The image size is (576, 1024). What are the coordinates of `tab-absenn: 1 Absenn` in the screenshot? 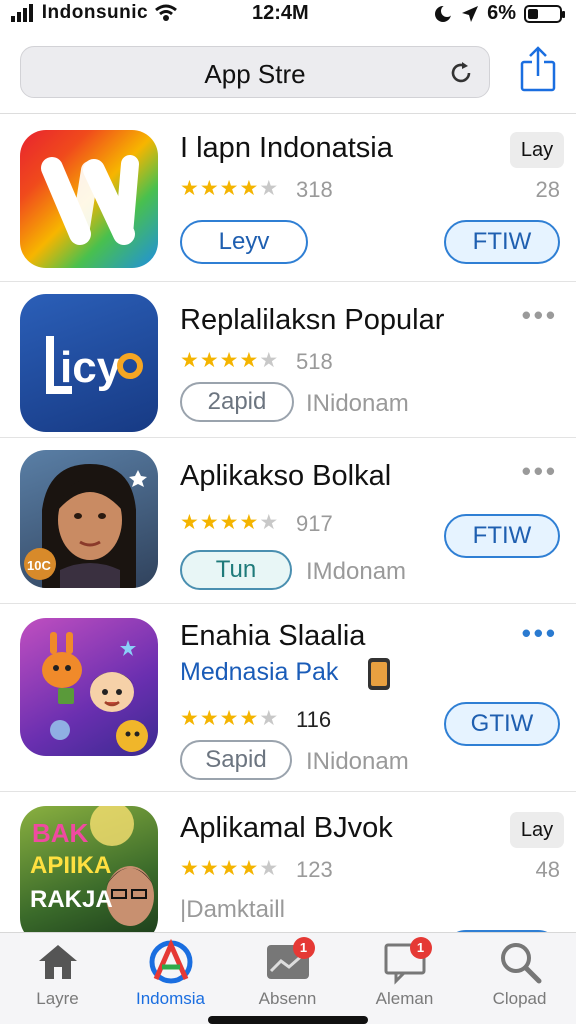 It's located at (287, 973).